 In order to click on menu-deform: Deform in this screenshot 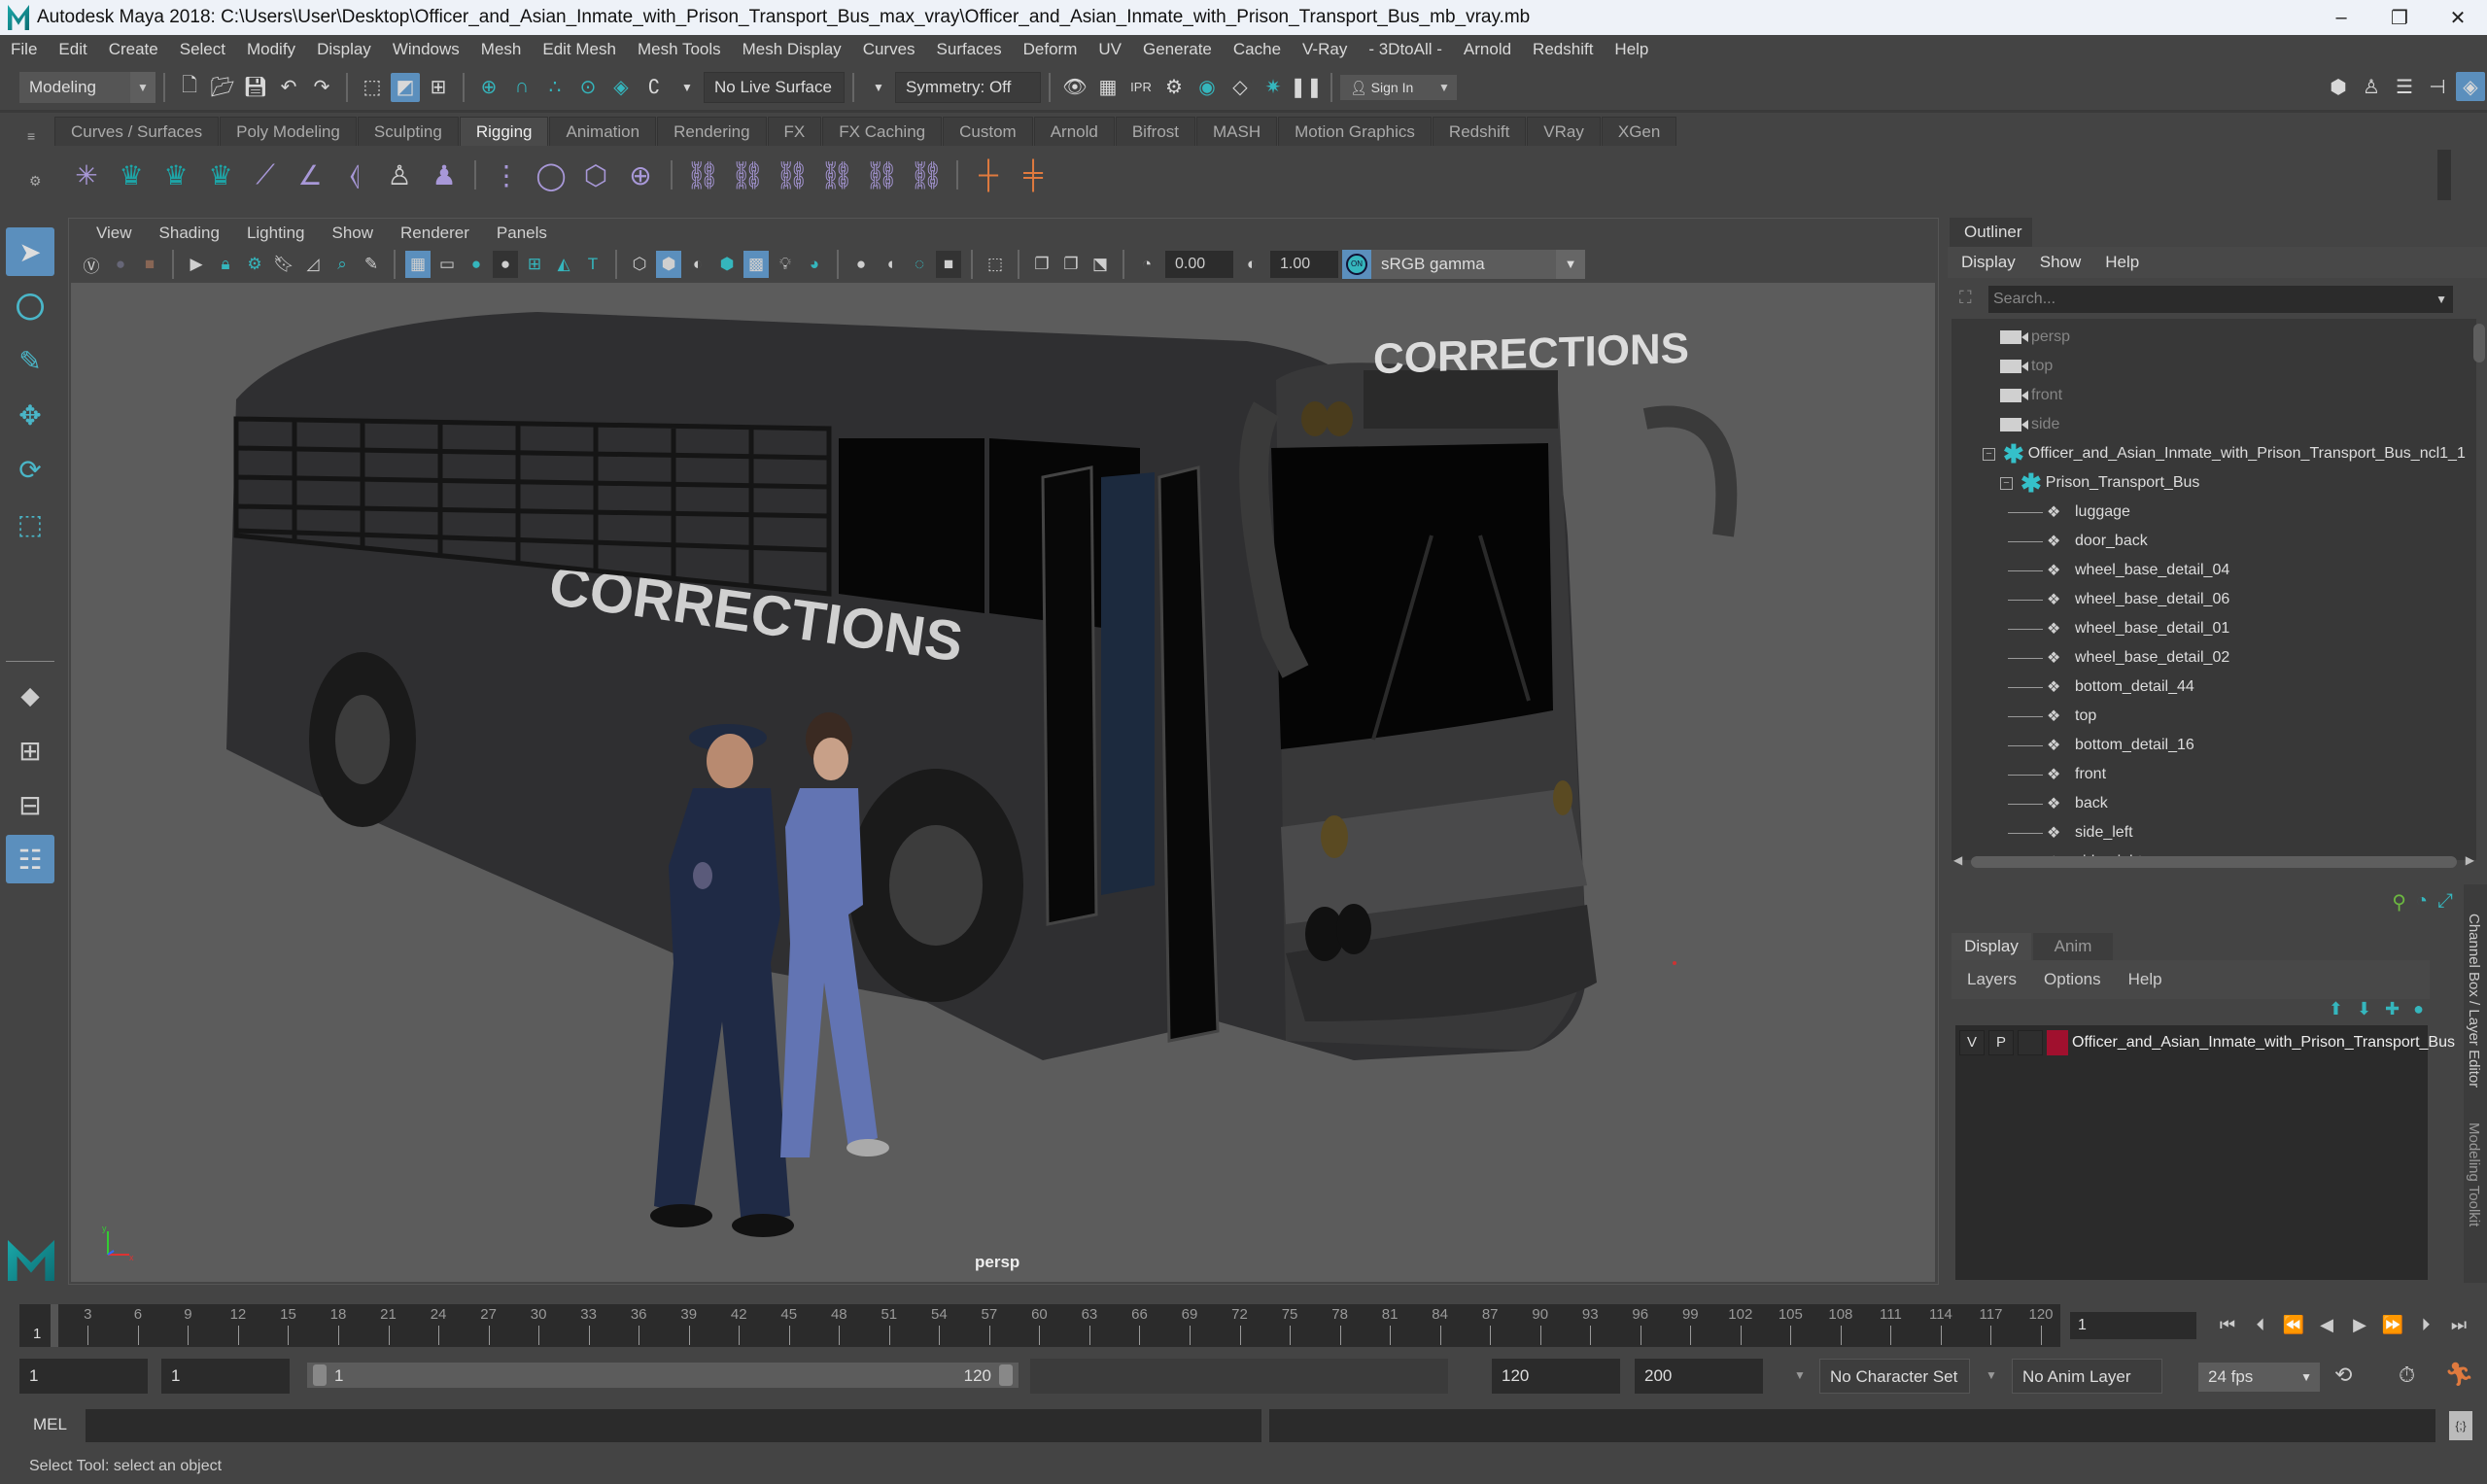, I will do `click(1050, 49)`.